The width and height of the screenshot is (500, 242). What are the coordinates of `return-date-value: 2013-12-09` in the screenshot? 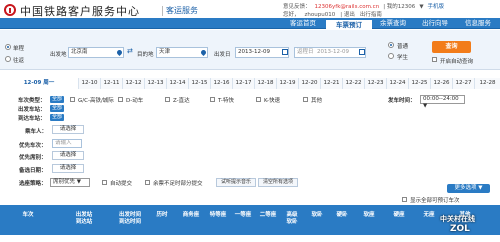 It's located at (333, 52).